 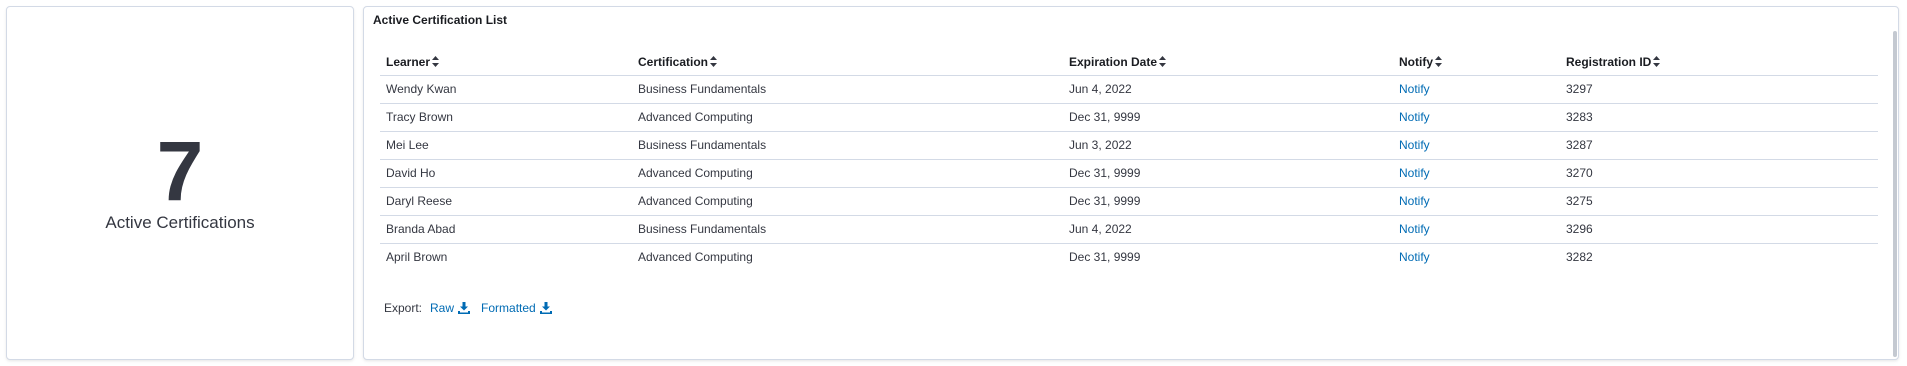 I want to click on registration-id-cell: 3287, so click(x=1719, y=145).